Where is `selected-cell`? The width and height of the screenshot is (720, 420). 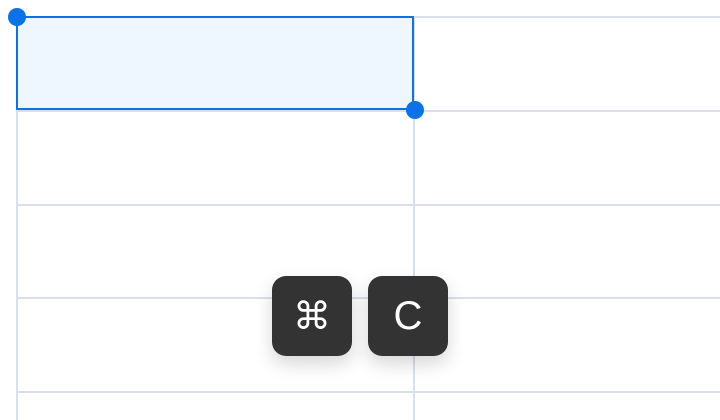
selected-cell is located at coordinates (215, 63).